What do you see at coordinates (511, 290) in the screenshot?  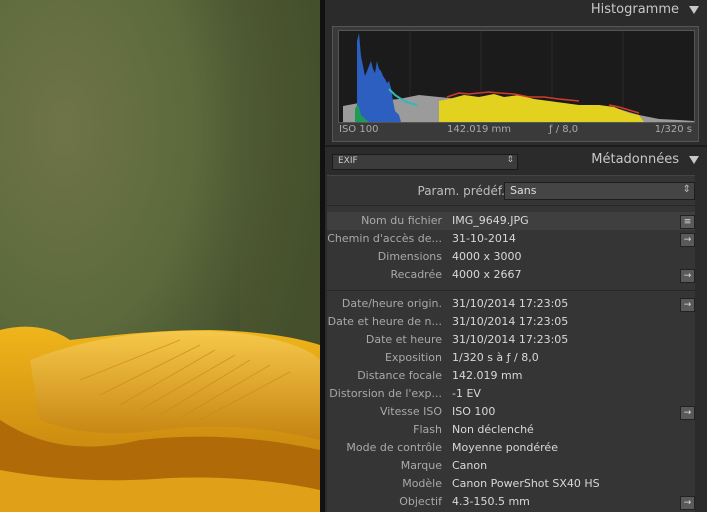 I see `group-separator` at bounding box center [511, 290].